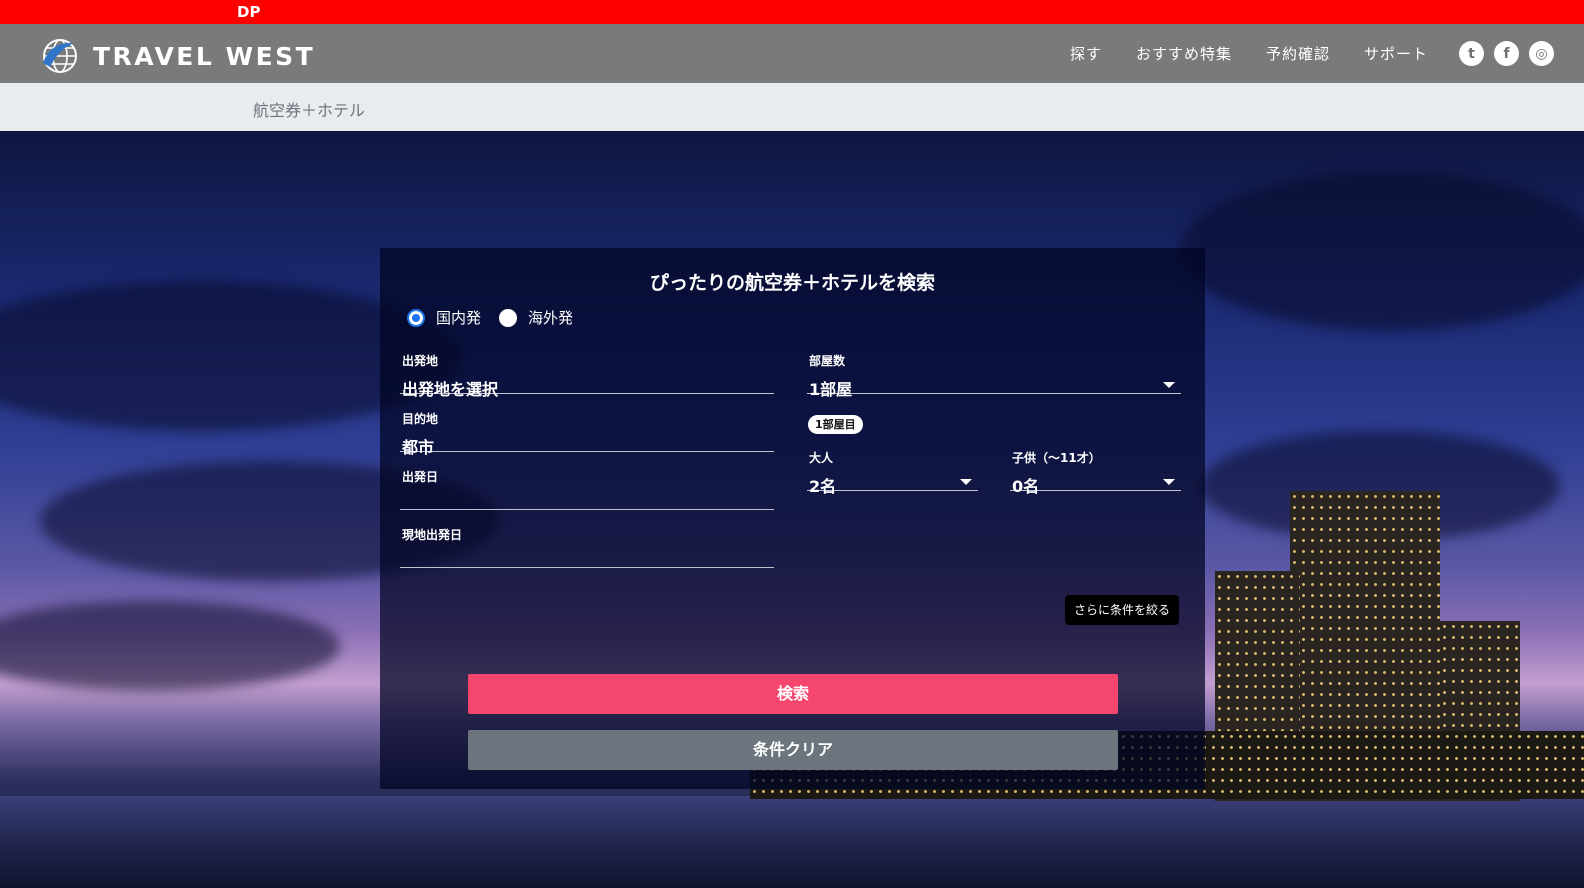  Describe the element at coordinates (1541, 53) in the screenshot. I see `instagram-icon: ◎` at that location.